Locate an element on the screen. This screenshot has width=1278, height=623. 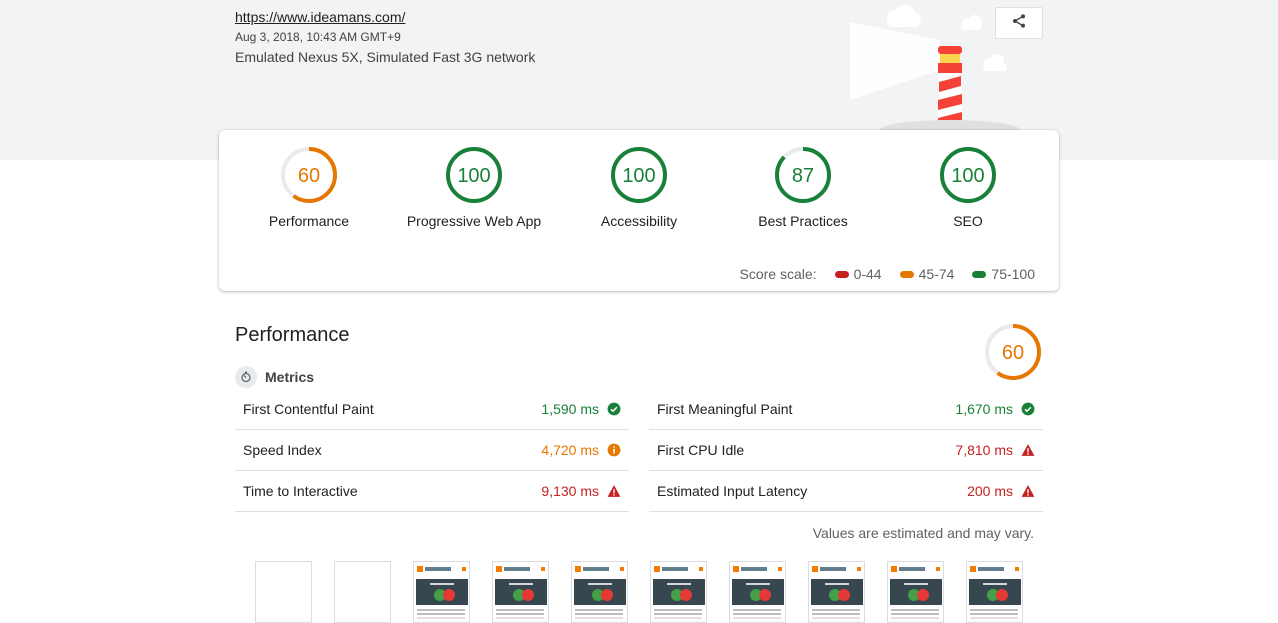
metric-value: 7,810 ms is located at coordinates (984, 450).